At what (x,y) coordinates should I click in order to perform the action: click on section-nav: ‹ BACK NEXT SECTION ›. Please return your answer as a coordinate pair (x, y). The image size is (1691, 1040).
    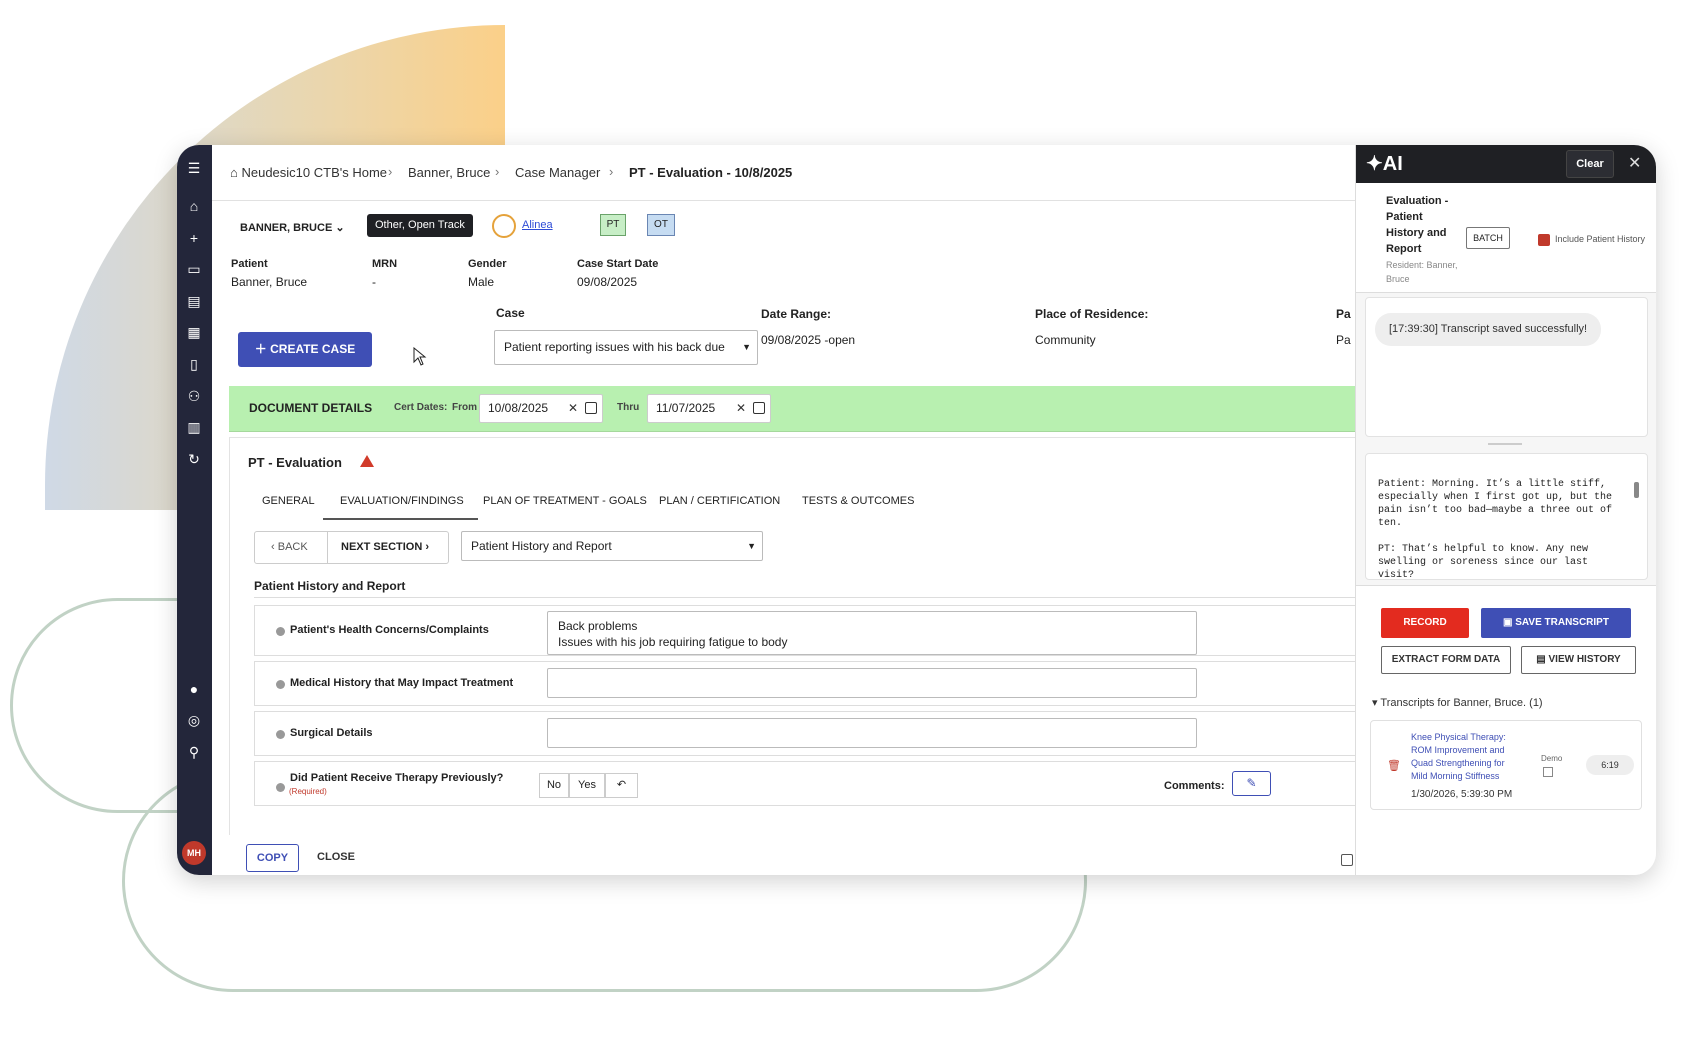
    Looking at the image, I should click on (351, 547).